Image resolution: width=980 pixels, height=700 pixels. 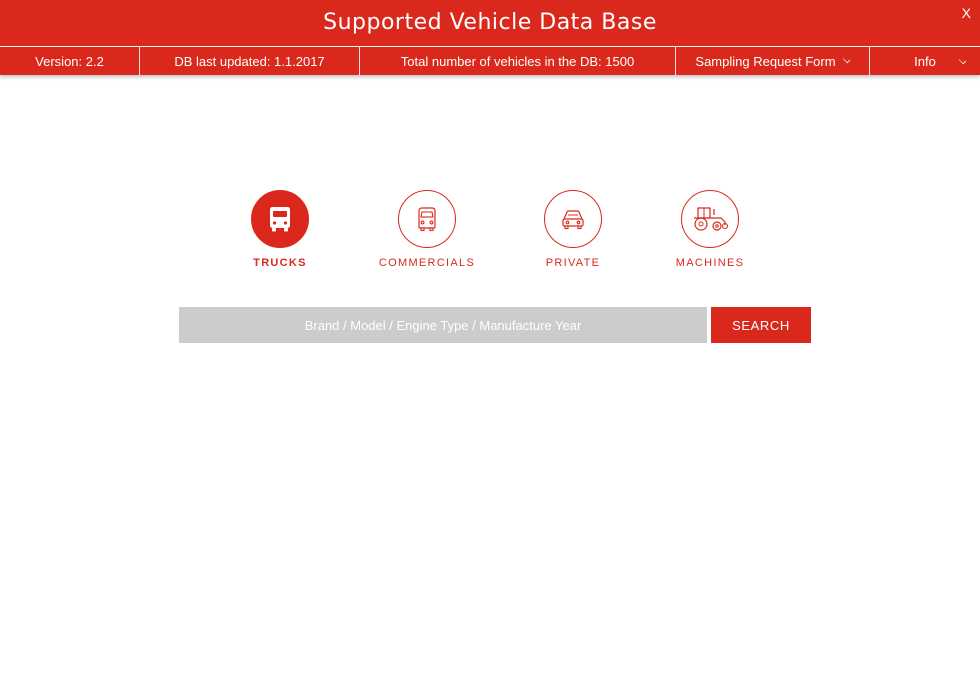 I want to click on category-trucks-label: TRUCKS, so click(x=280, y=263).